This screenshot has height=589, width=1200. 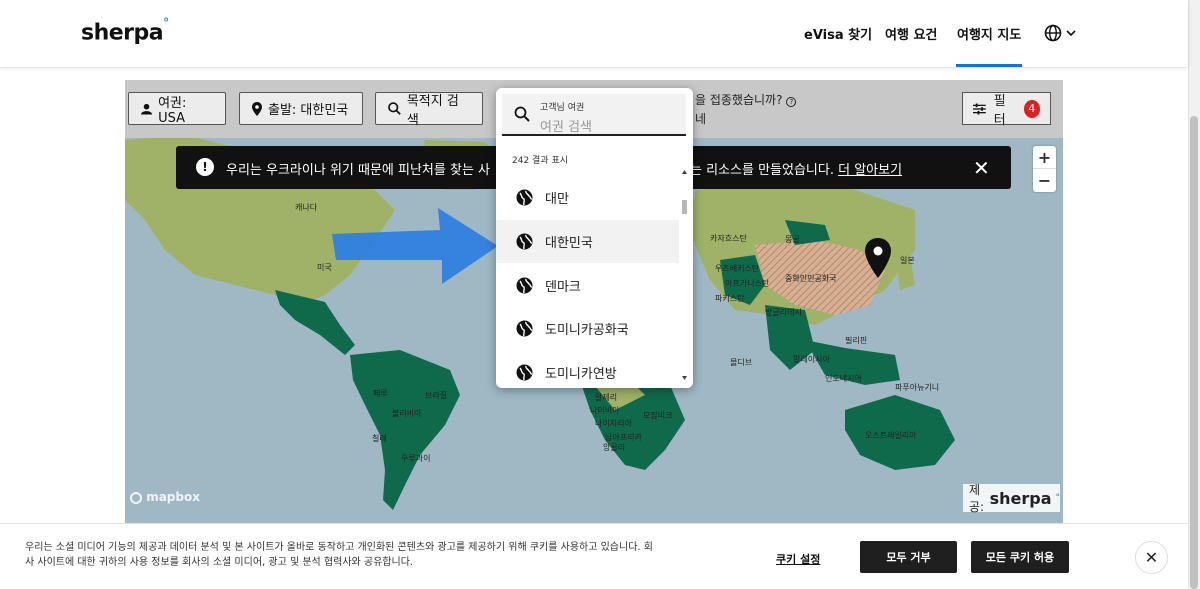 I want to click on map-label: 남아프리카, so click(x=623, y=437).